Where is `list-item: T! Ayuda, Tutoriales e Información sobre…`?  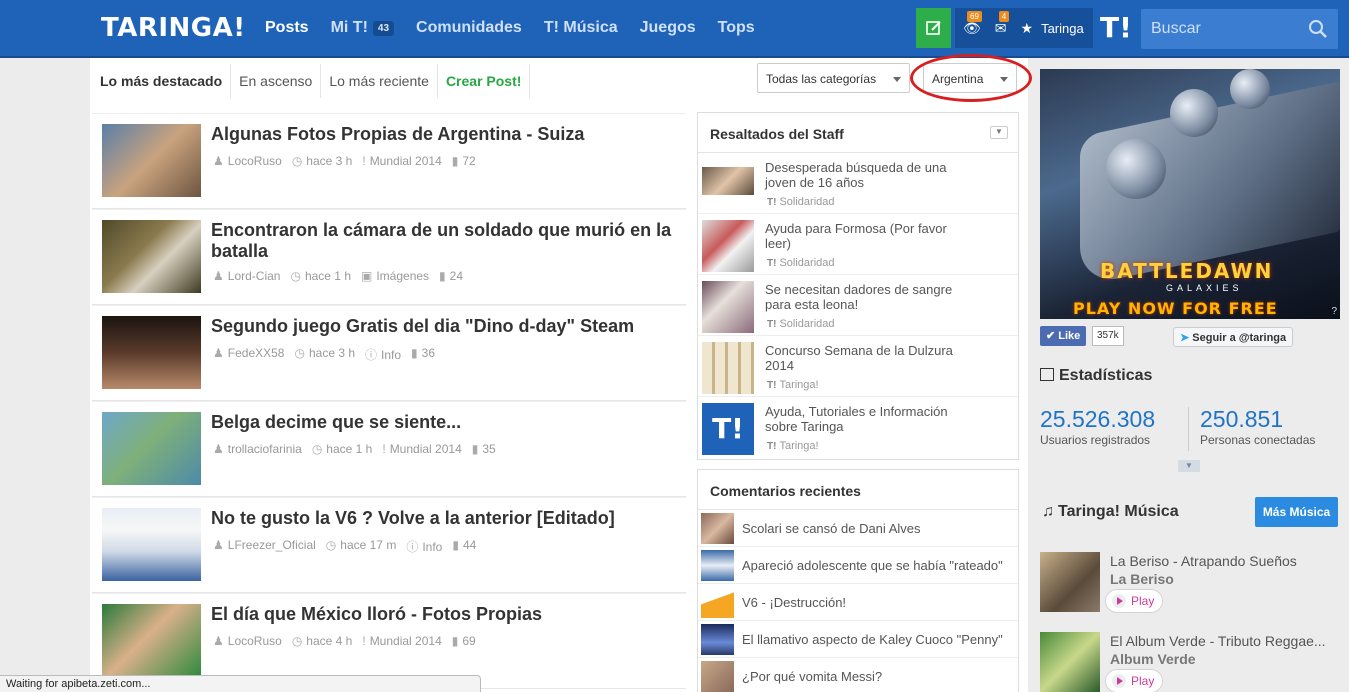 list-item: T! Ayuda, Tutoriales e Información sobre… is located at coordinates (858, 427).